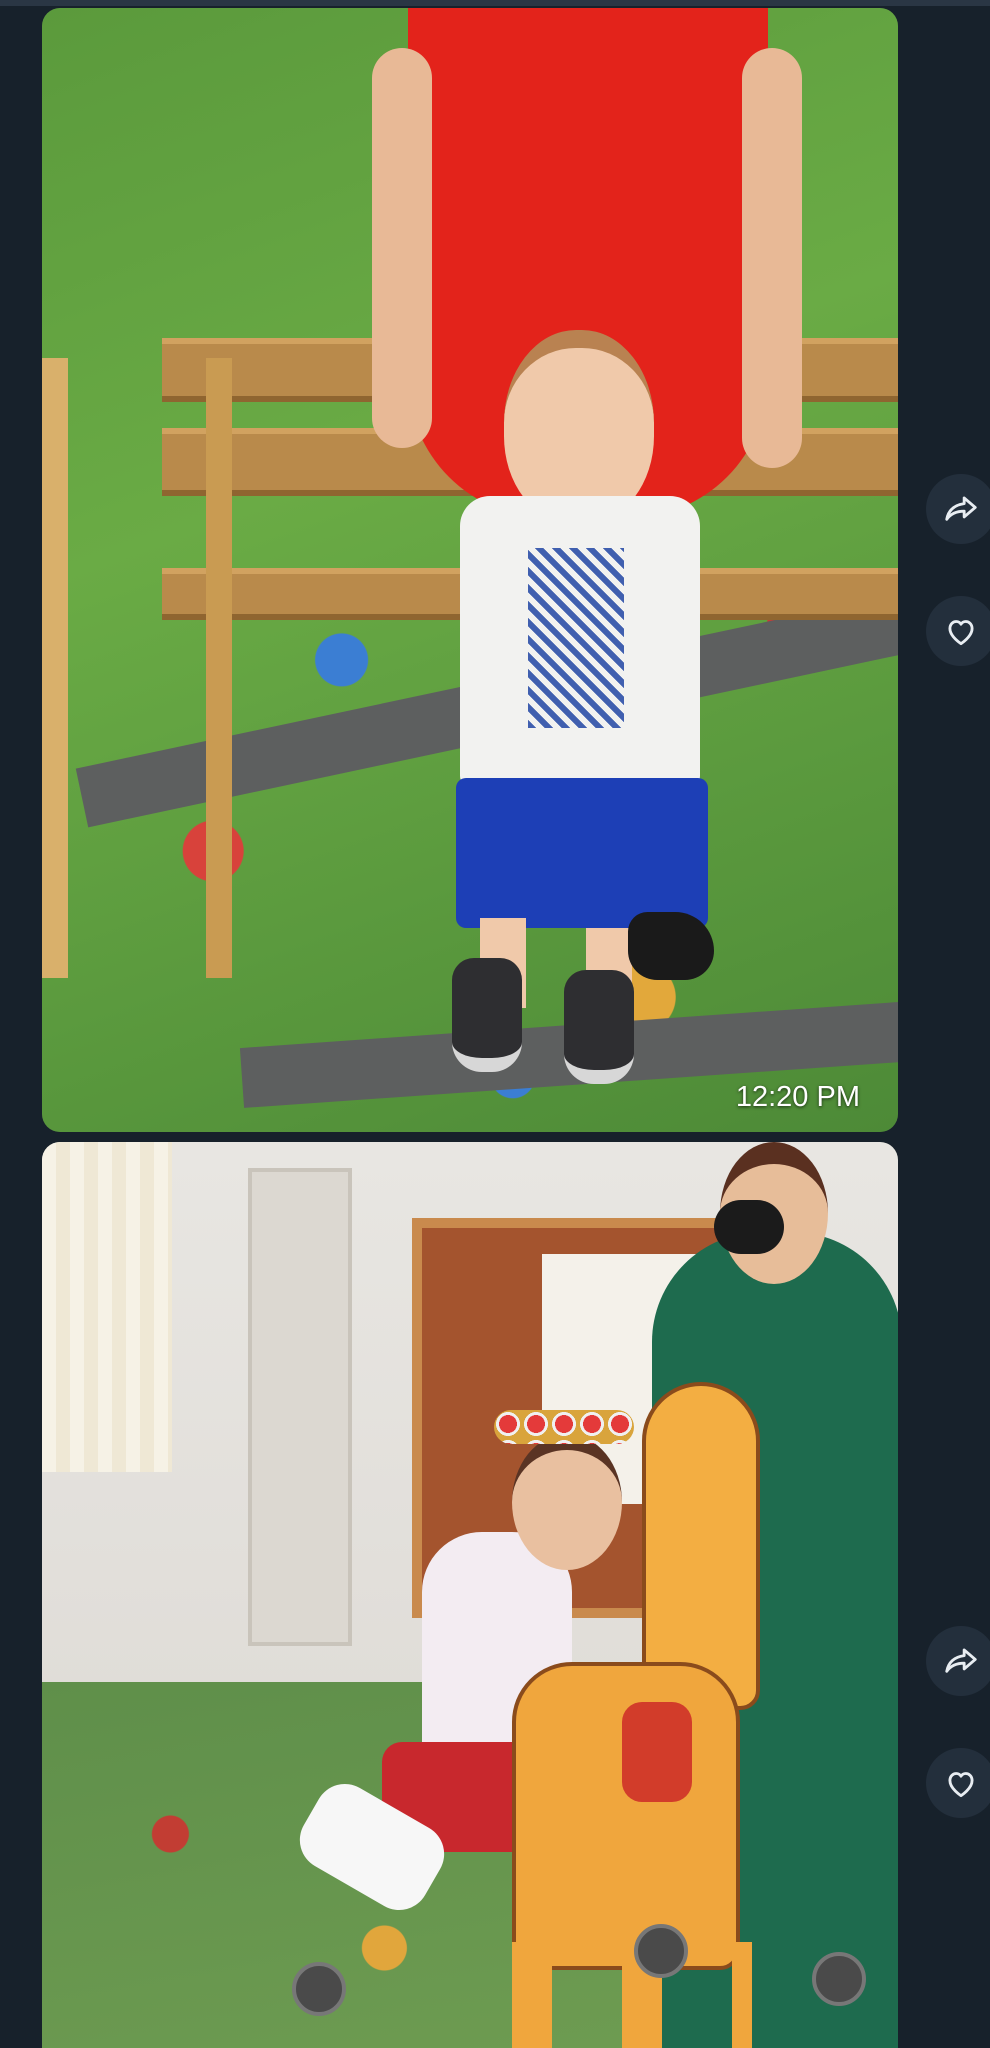 Image resolution: width=990 pixels, height=2048 pixels. I want to click on girl-head, so click(567, 1502).